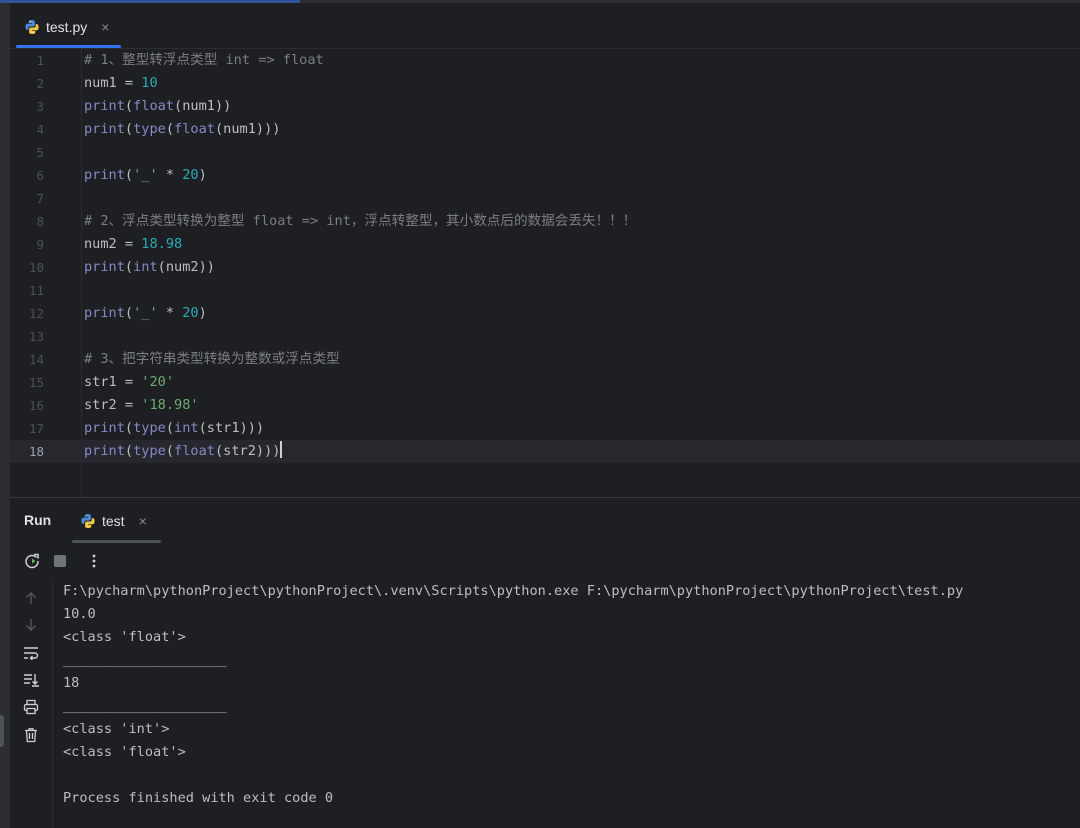 The height and width of the screenshot is (828, 1080). I want to click on code-content: print(int(num2)), so click(149, 267).